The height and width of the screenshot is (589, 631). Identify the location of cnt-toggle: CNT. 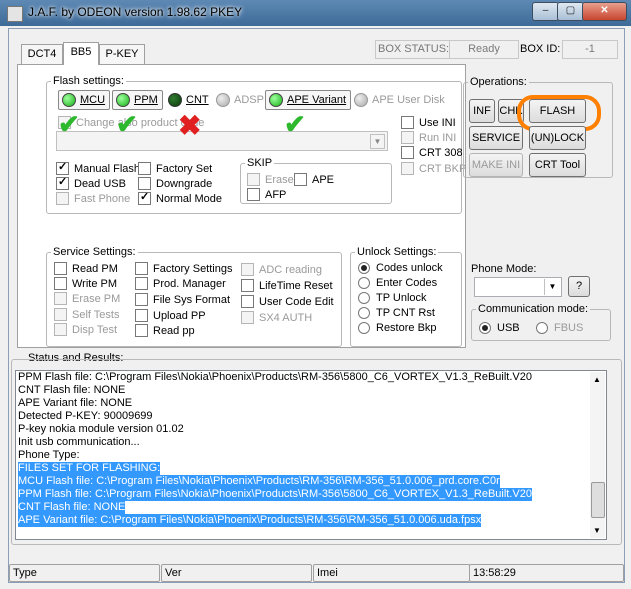
(188, 100).